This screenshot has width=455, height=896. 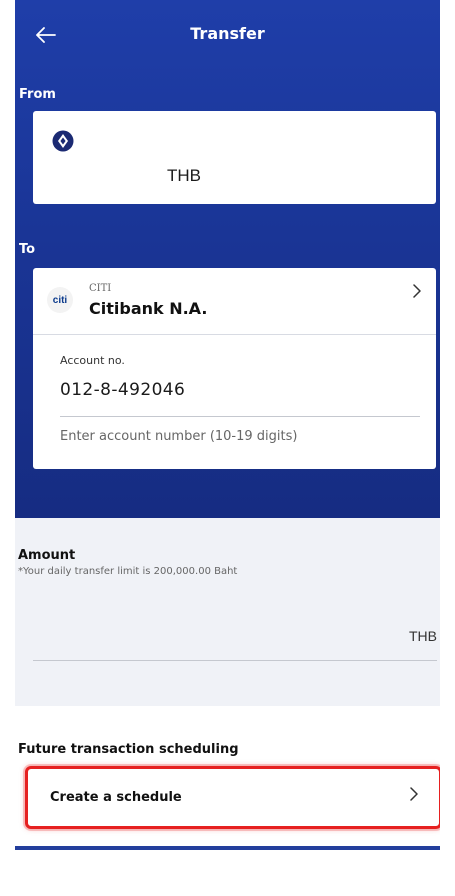 I want to click on bank-code: CITI, so click(x=100, y=288).